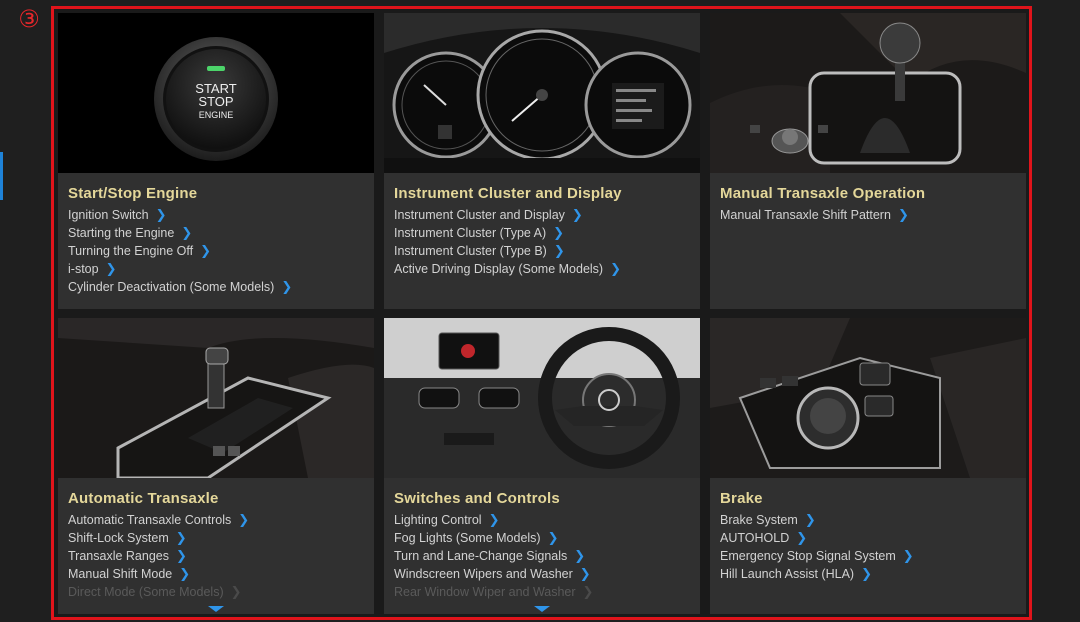  Describe the element at coordinates (868, 93) in the screenshot. I see `manual-shifter-image` at that location.